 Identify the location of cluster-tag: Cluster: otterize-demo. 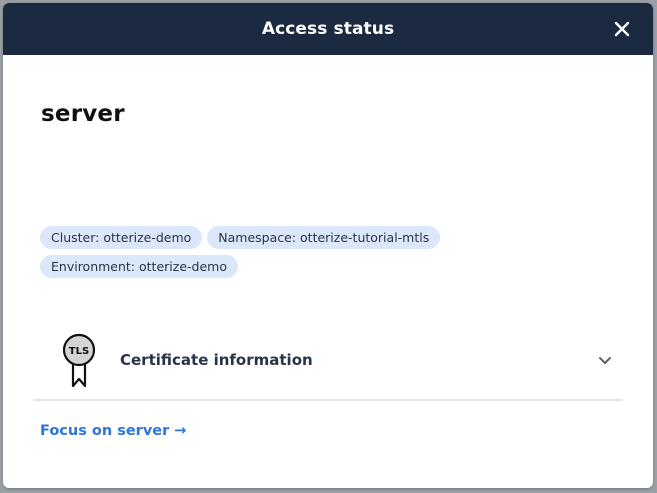
(121, 237).